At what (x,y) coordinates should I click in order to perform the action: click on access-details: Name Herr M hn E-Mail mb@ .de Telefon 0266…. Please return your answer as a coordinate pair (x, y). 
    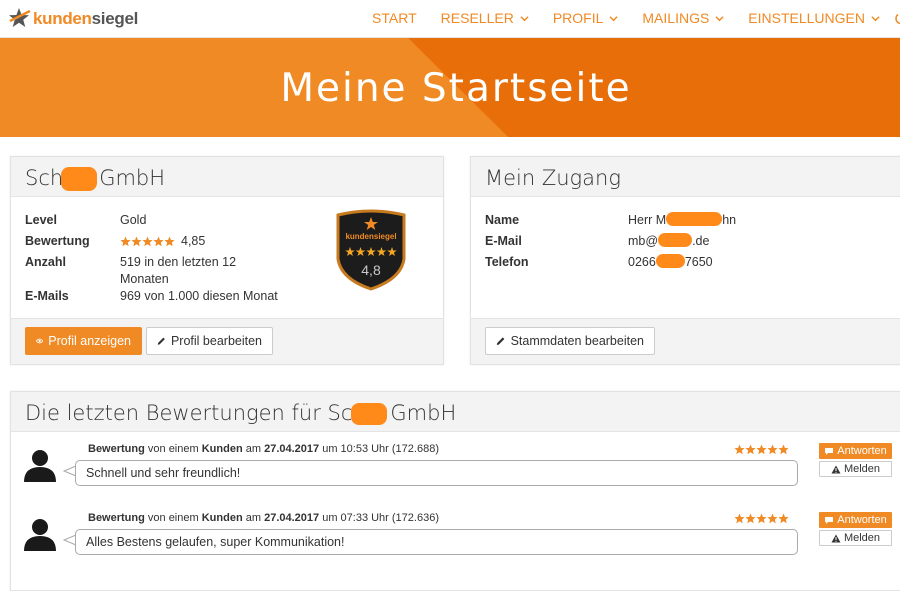
    Looking at the image, I should click on (685, 242).